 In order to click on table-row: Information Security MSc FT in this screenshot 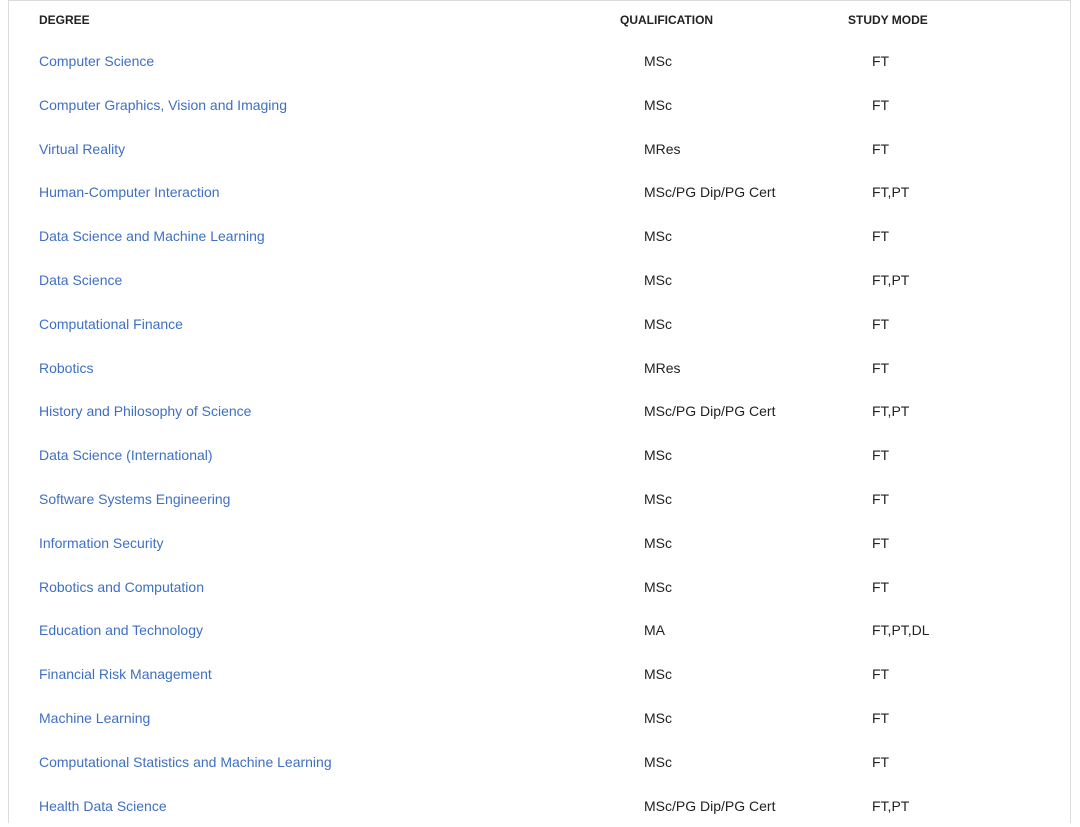, I will do `click(539, 543)`.